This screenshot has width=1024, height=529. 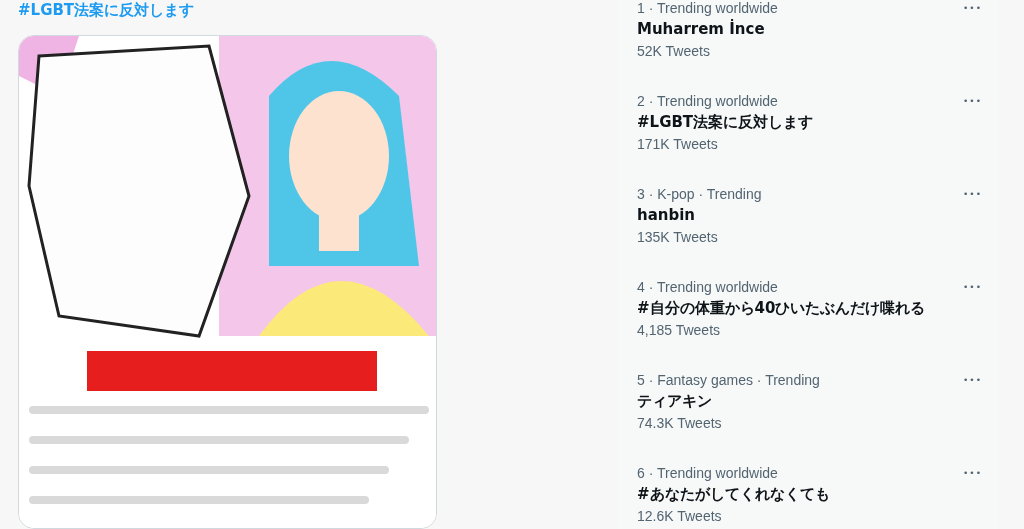 I want to click on trend-title: #あなたがしてくれなくても, so click(x=733, y=494).